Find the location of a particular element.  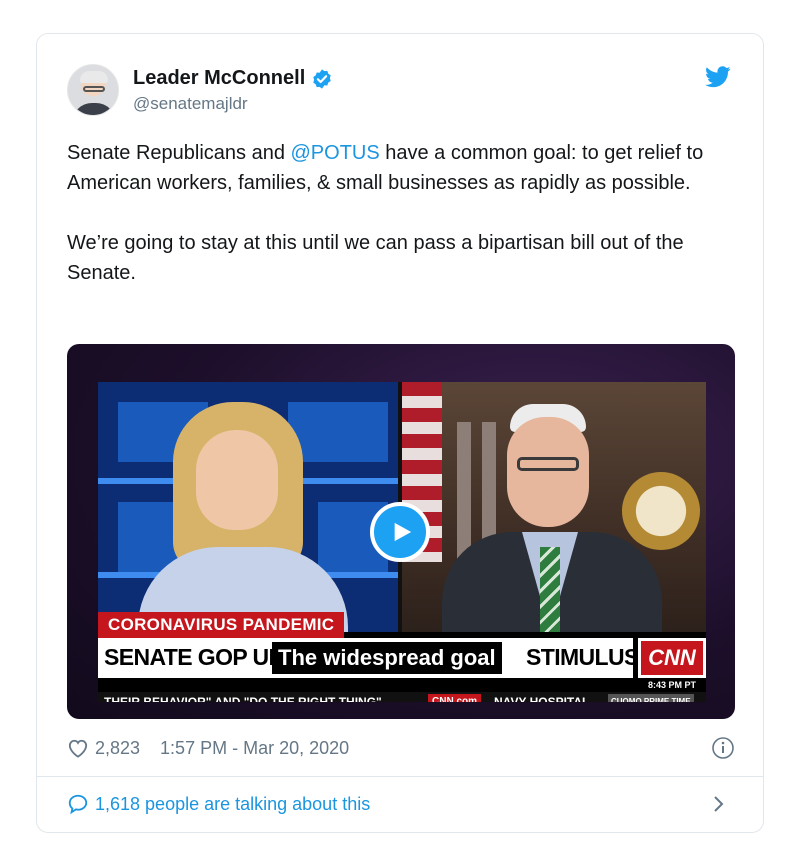

topic-label: CORONAVIRUS PANDEMIC is located at coordinates (221, 625).